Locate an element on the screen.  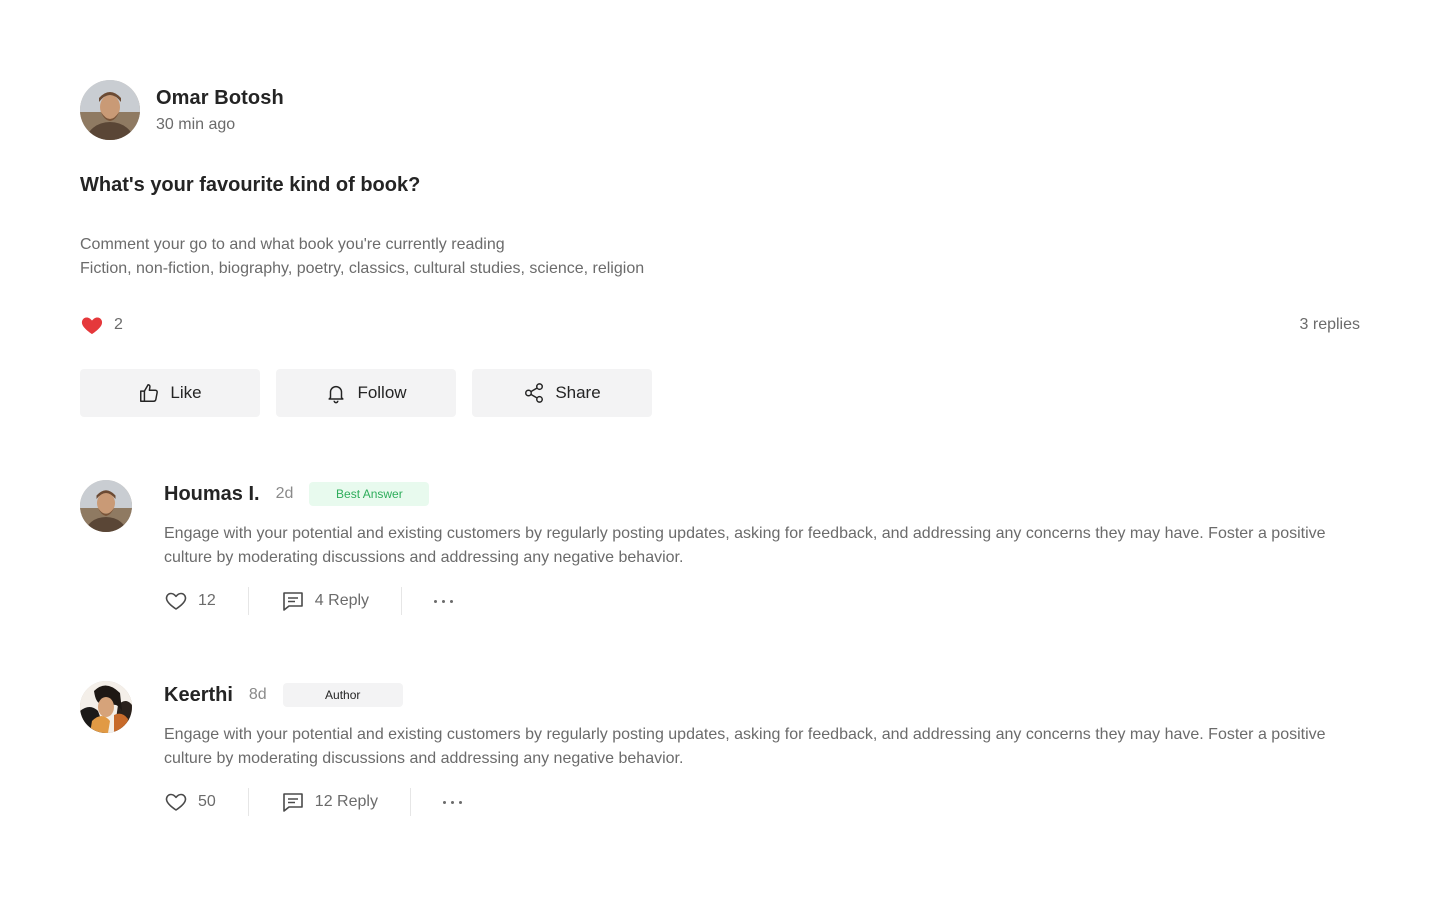
post-likes-count: 2 is located at coordinates (118, 324).